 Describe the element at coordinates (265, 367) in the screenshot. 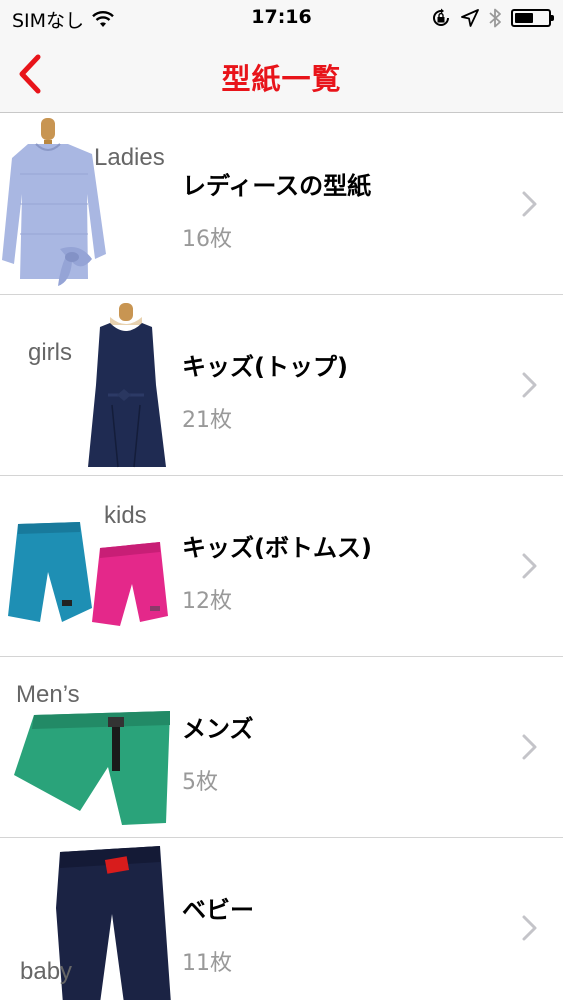

I see `item-title: キッズ(トップ)` at that location.